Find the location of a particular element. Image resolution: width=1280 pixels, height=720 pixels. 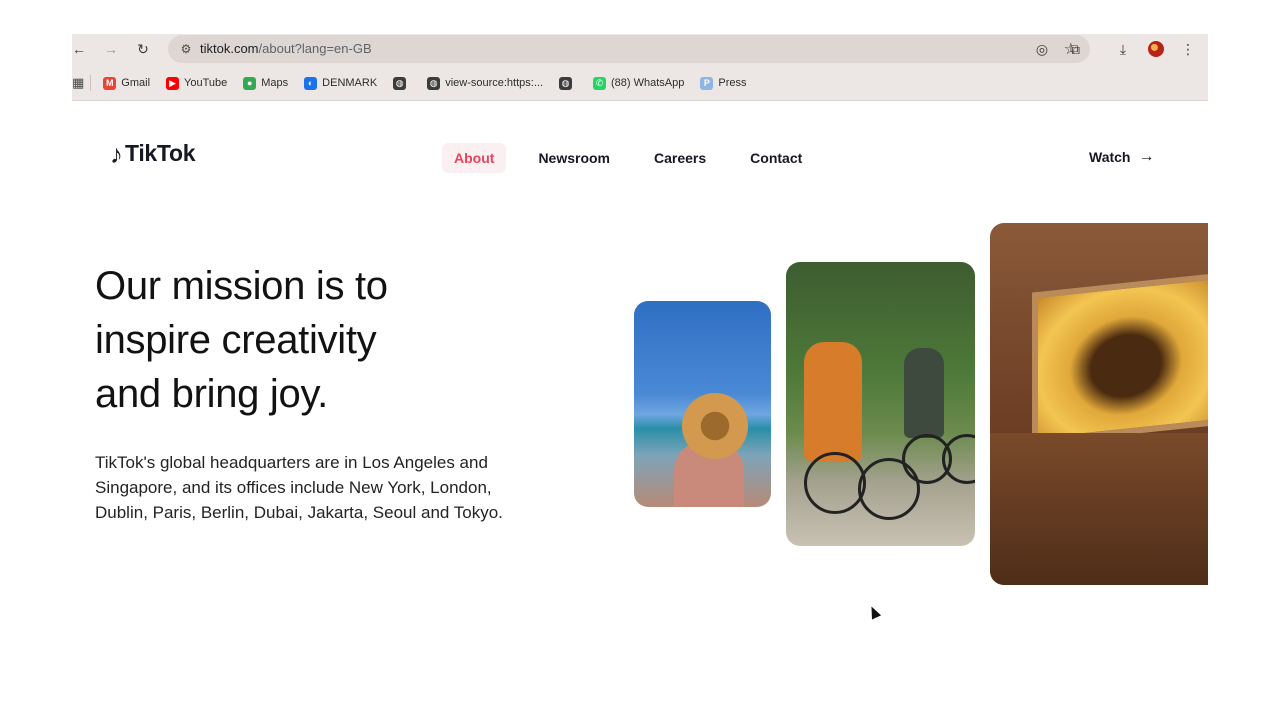

site-settings-icon: ⚙ is located at coordinates (186, 49).